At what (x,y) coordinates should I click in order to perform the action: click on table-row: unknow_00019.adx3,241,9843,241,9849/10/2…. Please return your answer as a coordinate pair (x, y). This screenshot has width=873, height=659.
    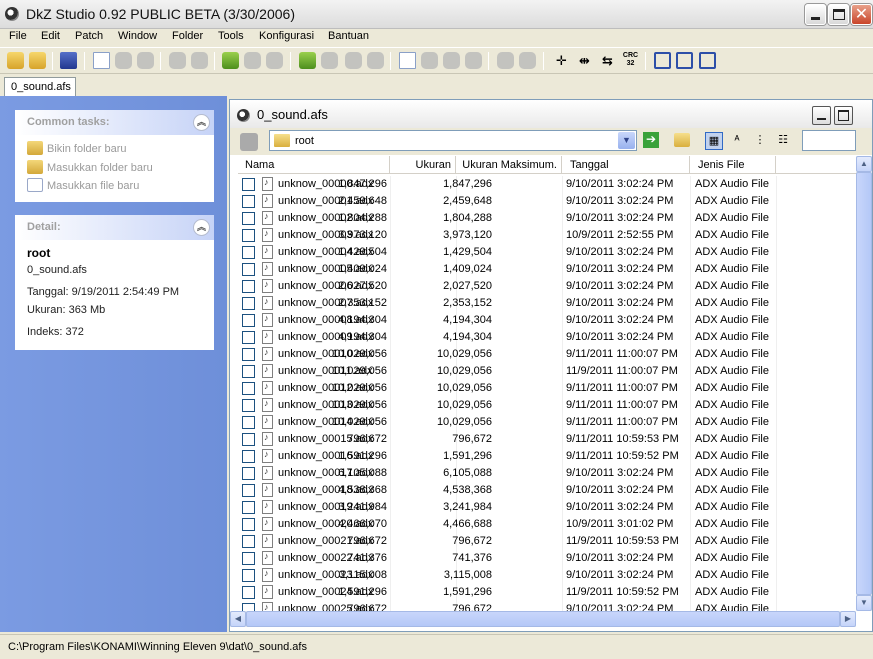
    Looking at the image, I should click on (547, 507).